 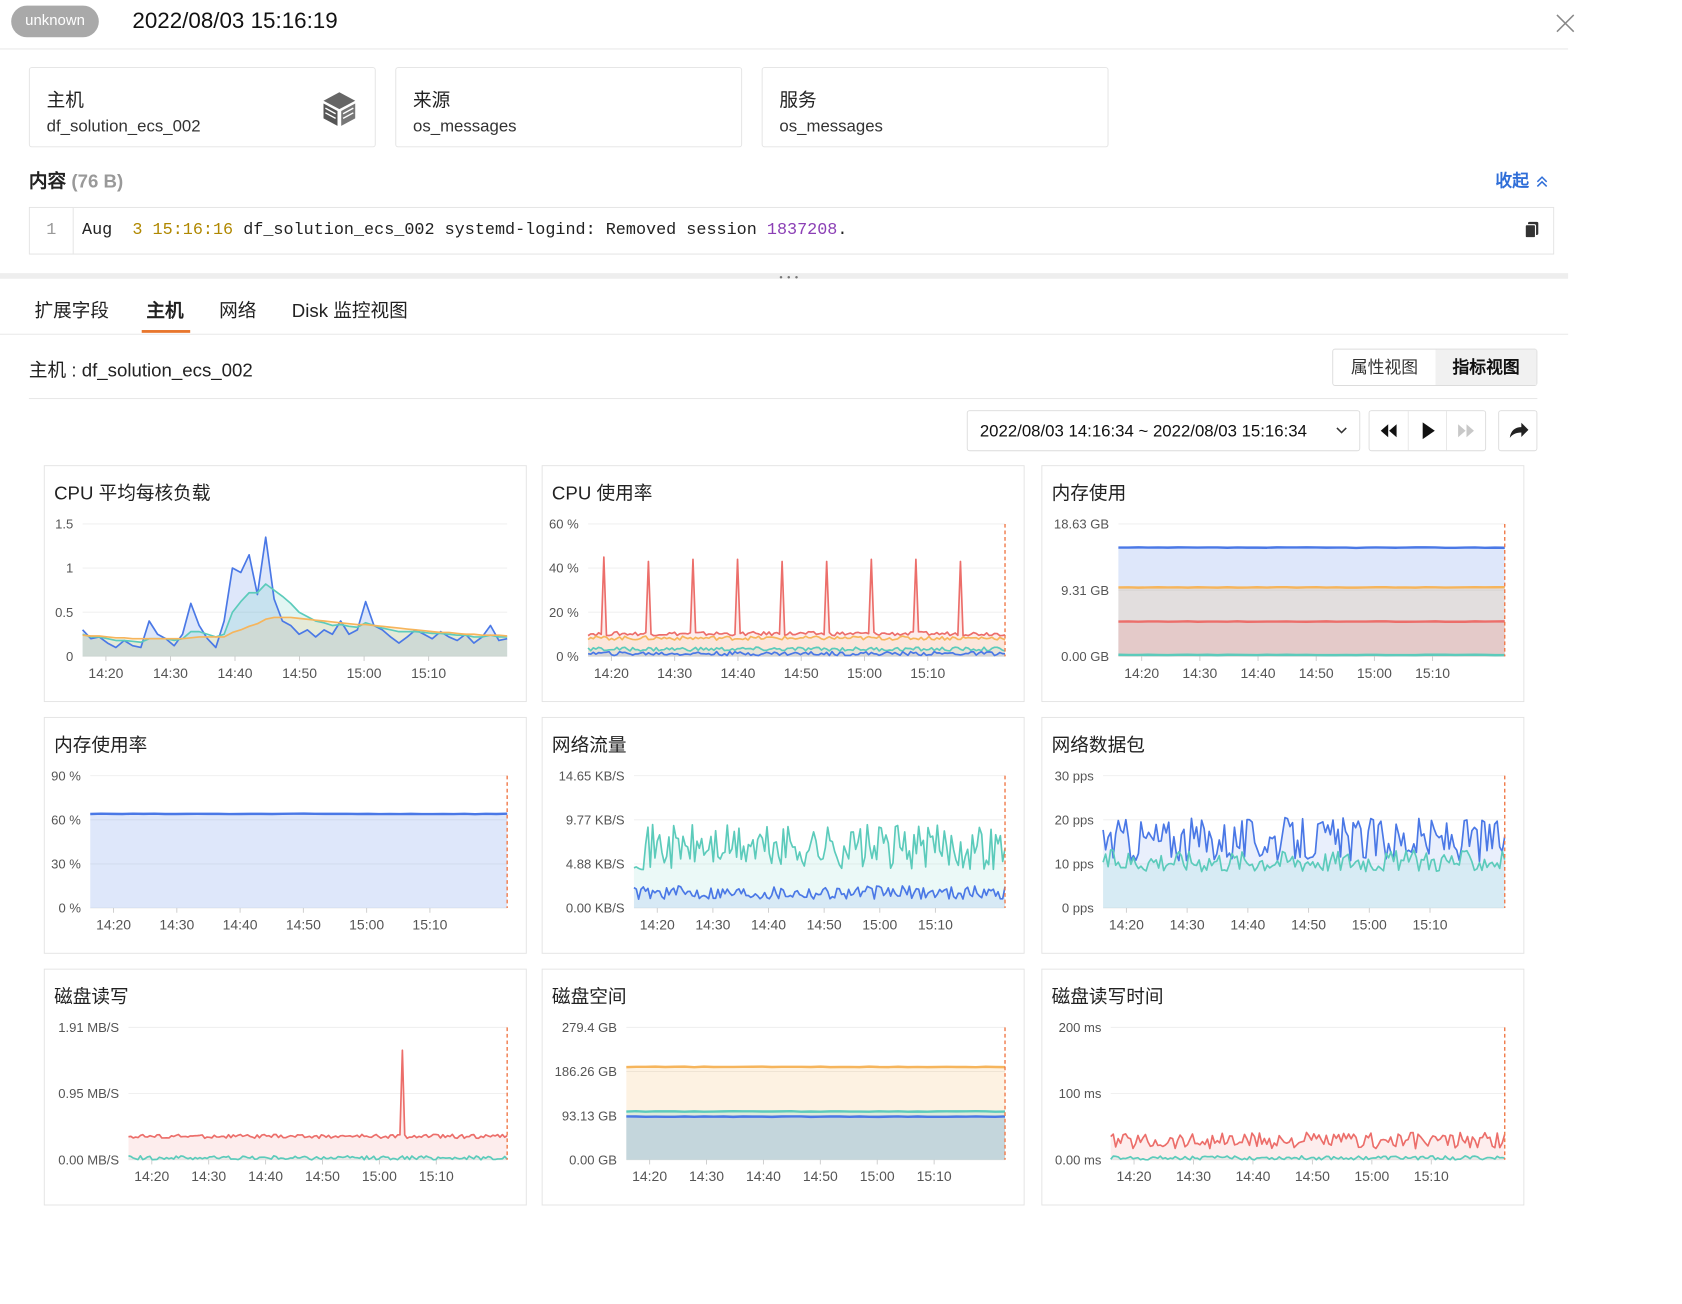 I want to click on y-tick-label: 100 ms, so click(x=1080, y=1093).